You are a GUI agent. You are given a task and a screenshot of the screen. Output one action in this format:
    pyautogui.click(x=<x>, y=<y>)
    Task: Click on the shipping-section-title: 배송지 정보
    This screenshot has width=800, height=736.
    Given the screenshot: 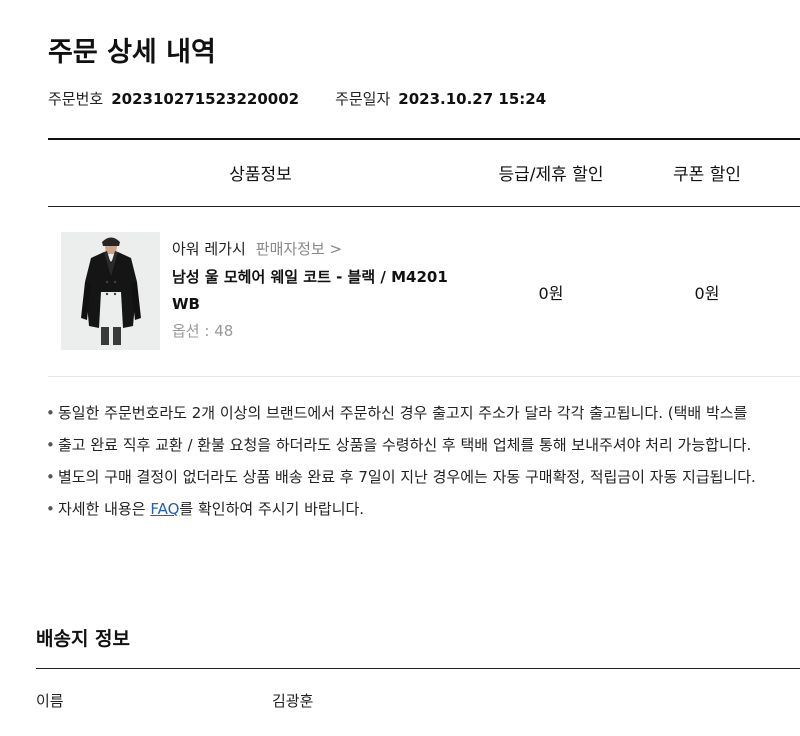 What is the action you would take?
    pyautogui.click(x=83, y=639)
    